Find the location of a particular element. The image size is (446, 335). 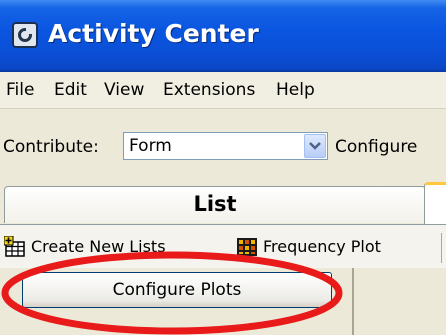

toolbar-separator is located at coordinates (441, 248).